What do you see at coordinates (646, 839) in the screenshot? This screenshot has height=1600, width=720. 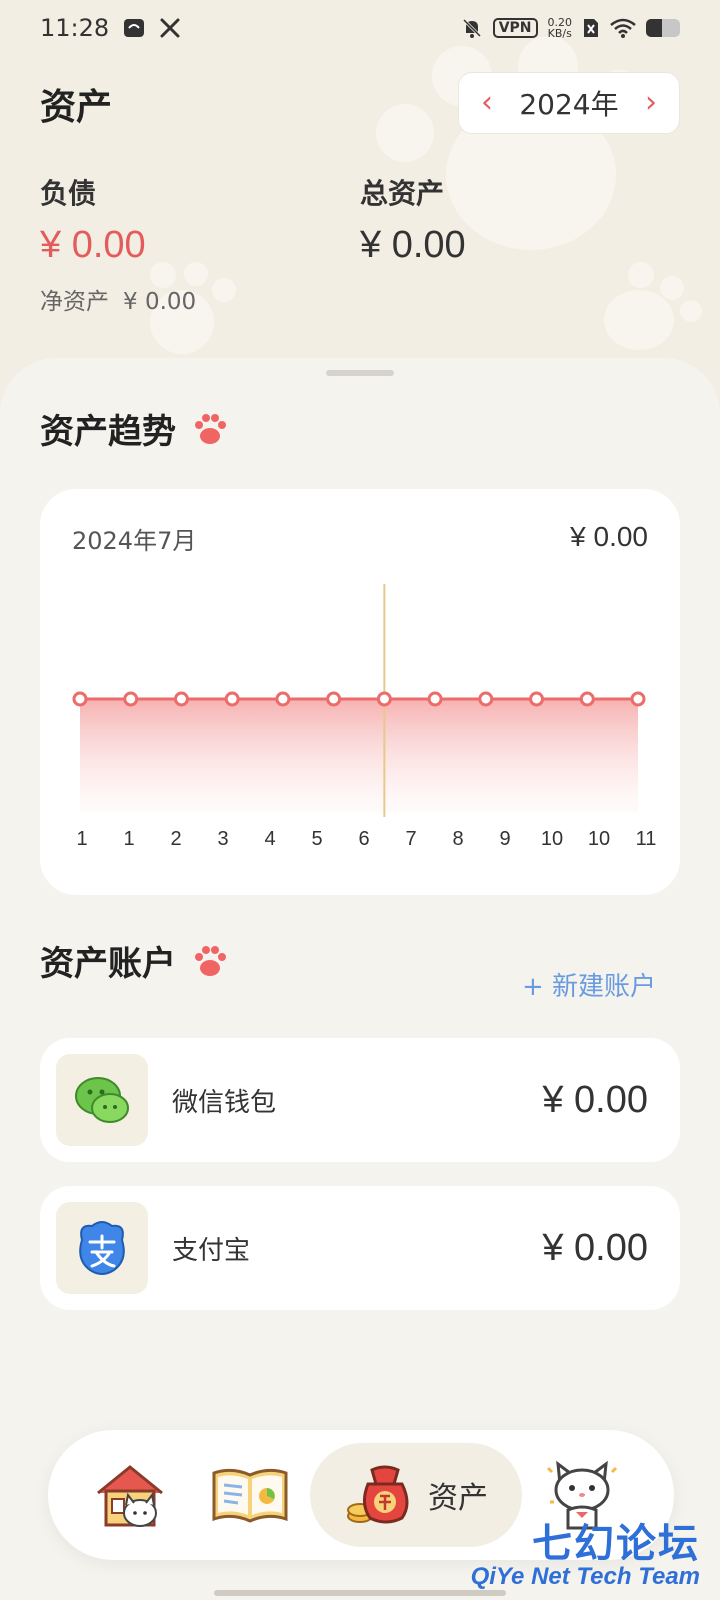 I see `chart-x-tick-label: 11` at bounding box center [646, 839].